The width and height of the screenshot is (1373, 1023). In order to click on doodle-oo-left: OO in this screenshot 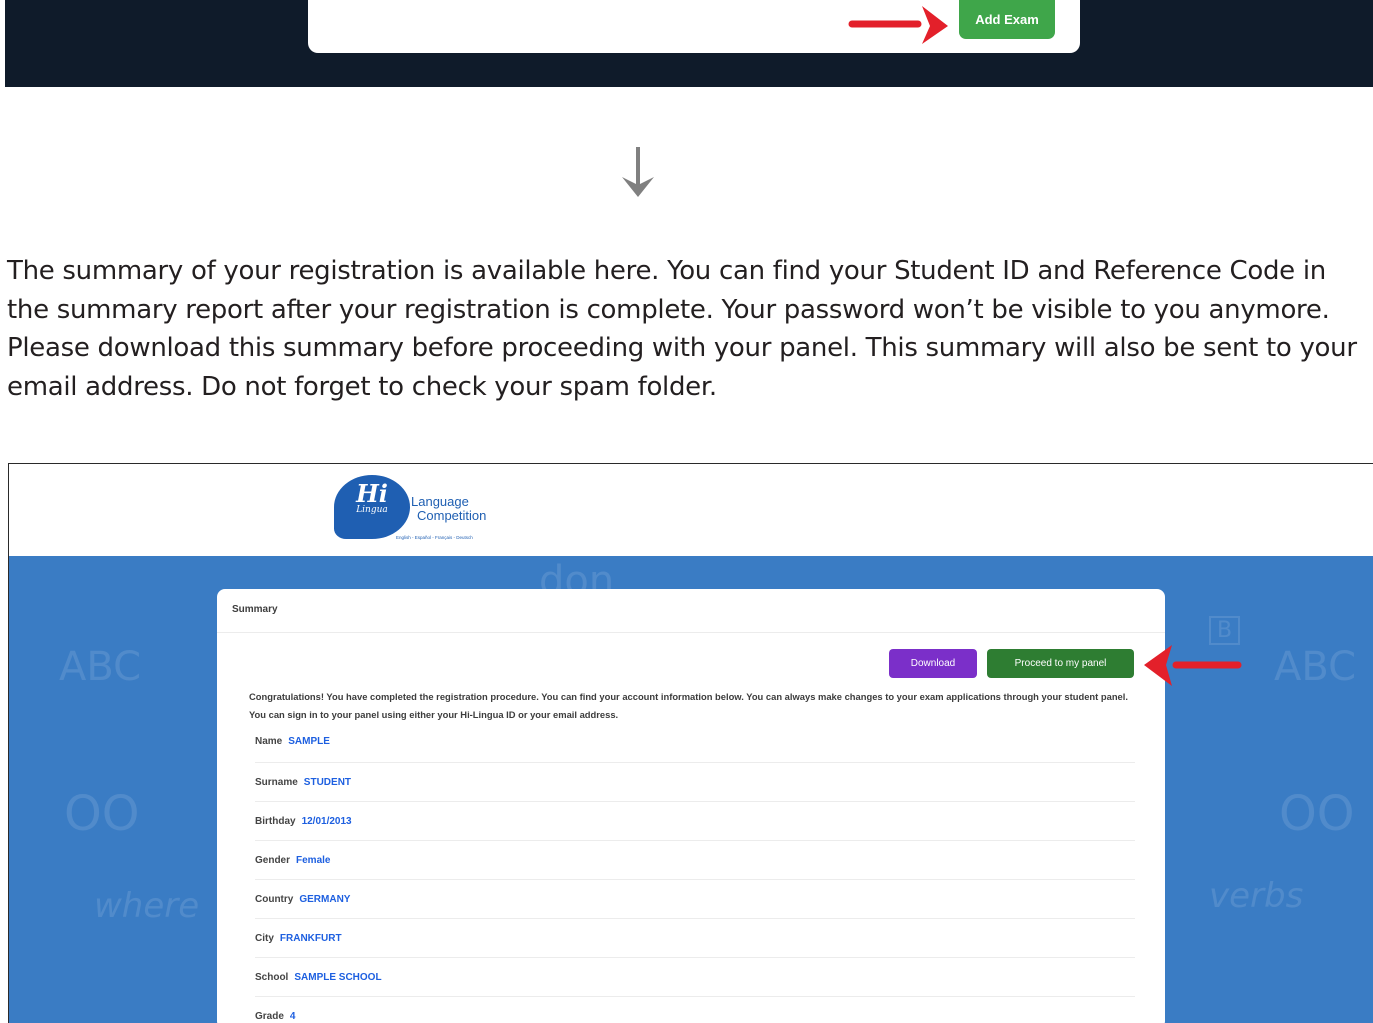, I will do `click(102, 814)`.